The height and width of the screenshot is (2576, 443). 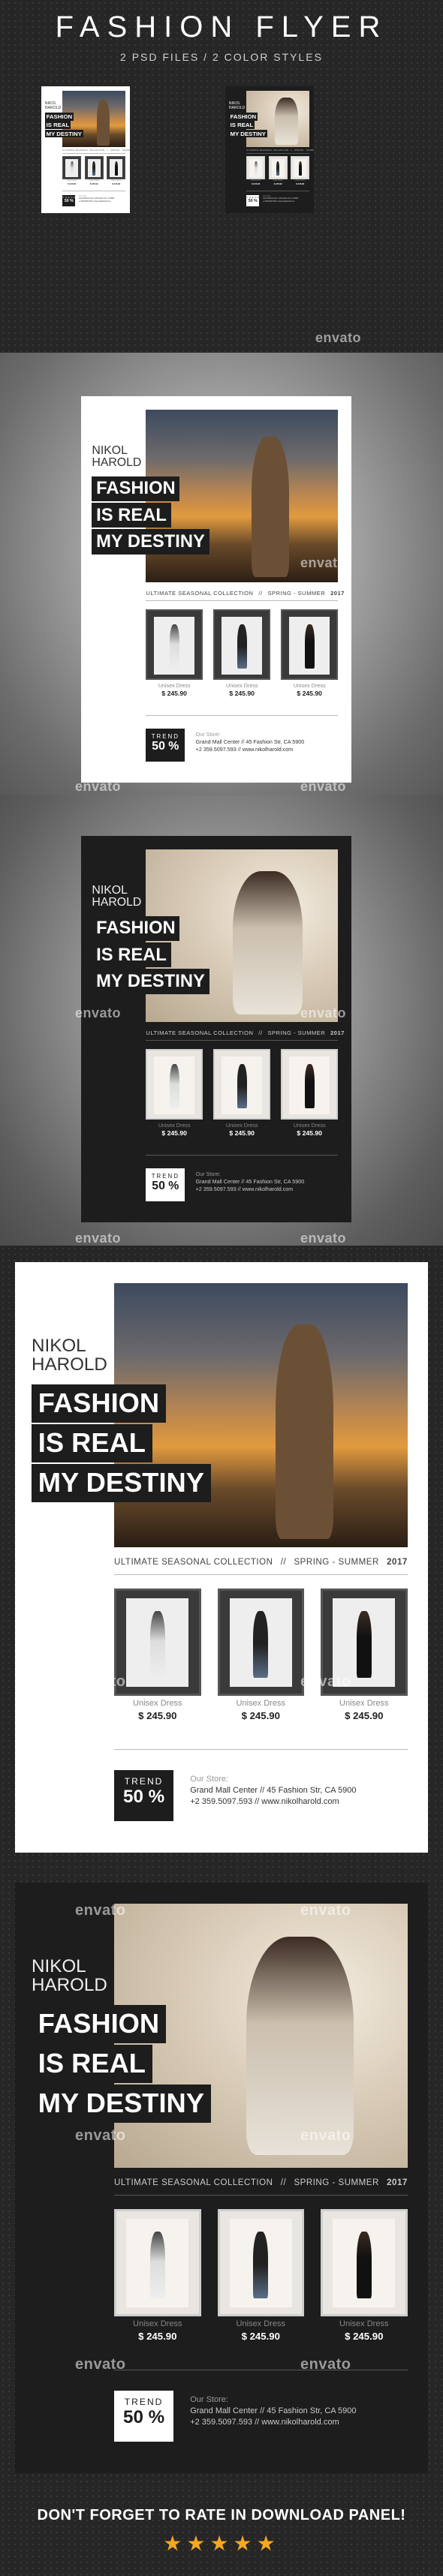 I want to click on trend-badge: TREND 50 %, so click(x=69, y=200).